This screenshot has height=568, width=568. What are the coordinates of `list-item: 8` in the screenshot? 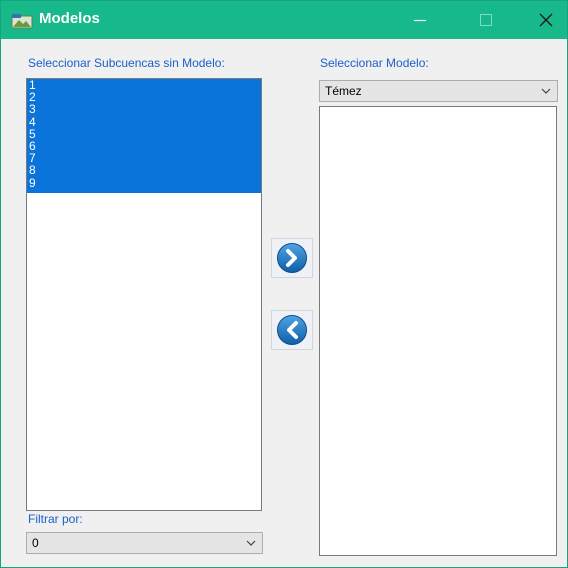 It's located at (144, 170).